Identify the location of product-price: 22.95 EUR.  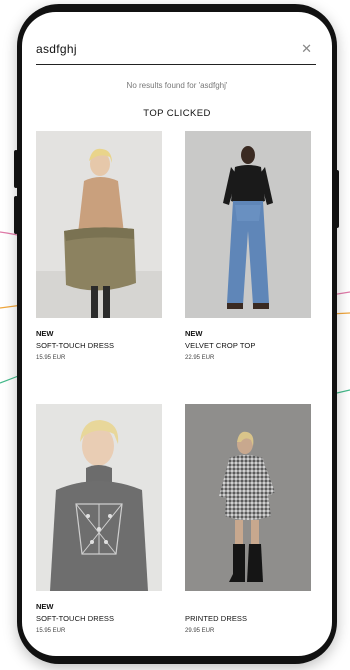
(200, 358).